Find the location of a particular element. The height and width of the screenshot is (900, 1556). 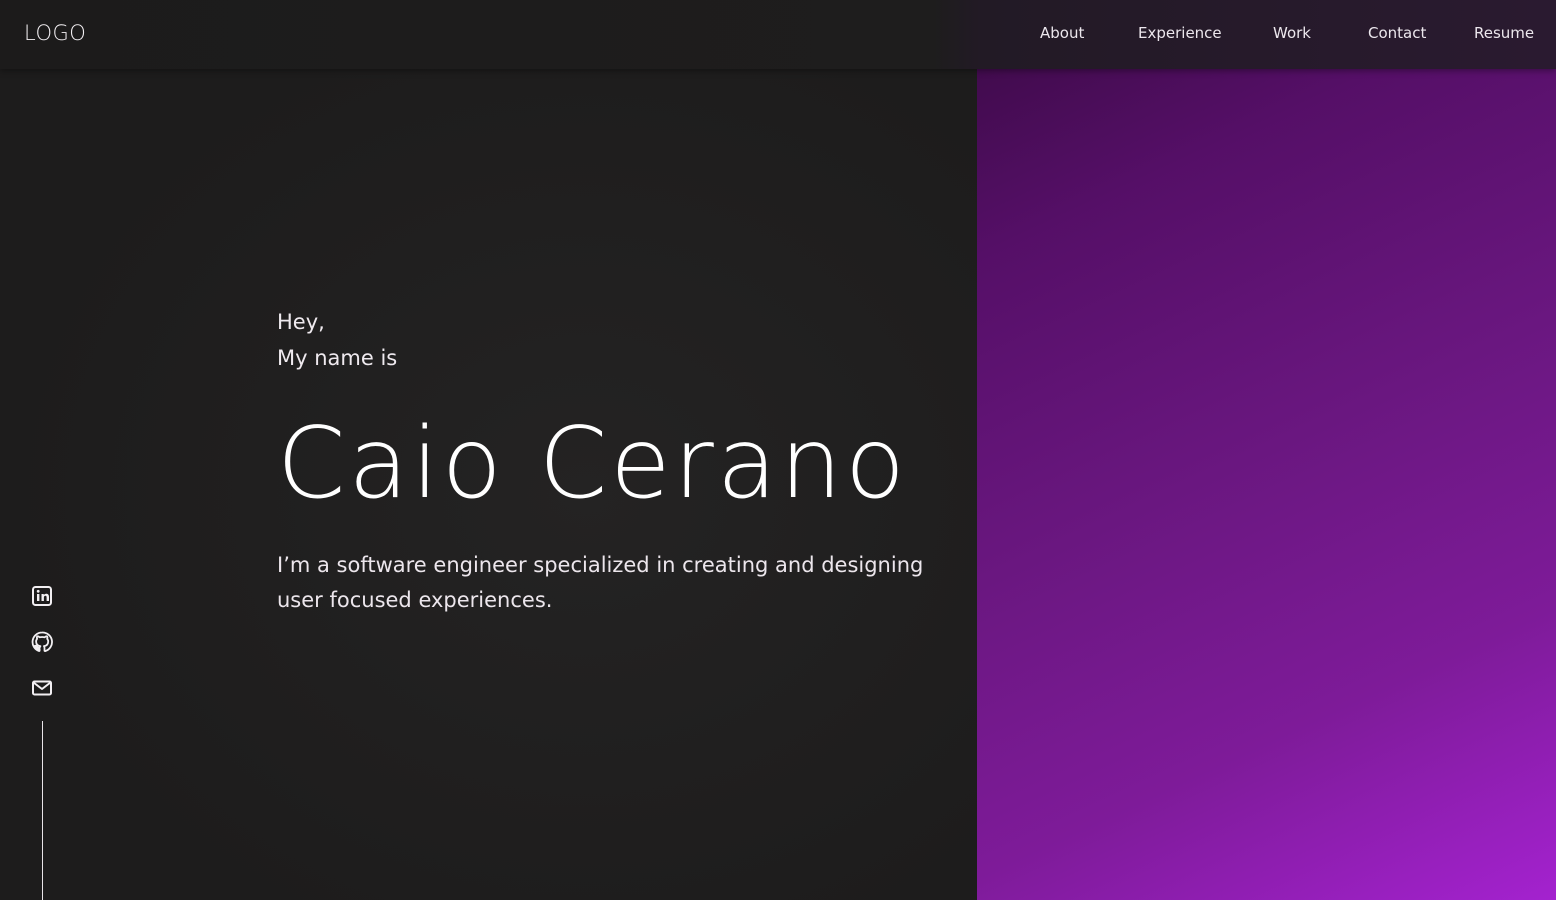

linkedin-icon is located at coordinates (42, 596).